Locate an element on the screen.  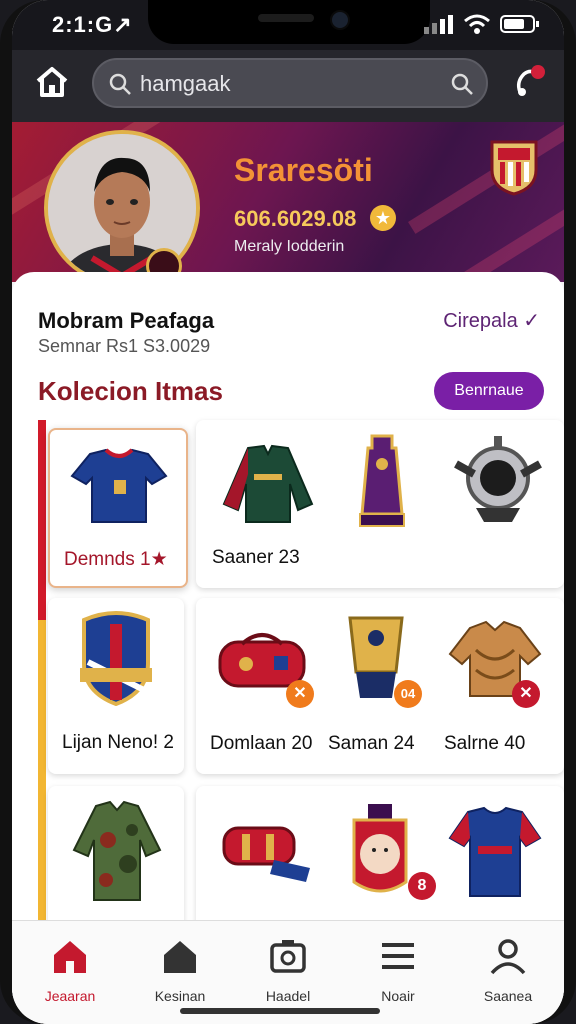
top-bar: hamgaak is located at coordinates (288, 86).